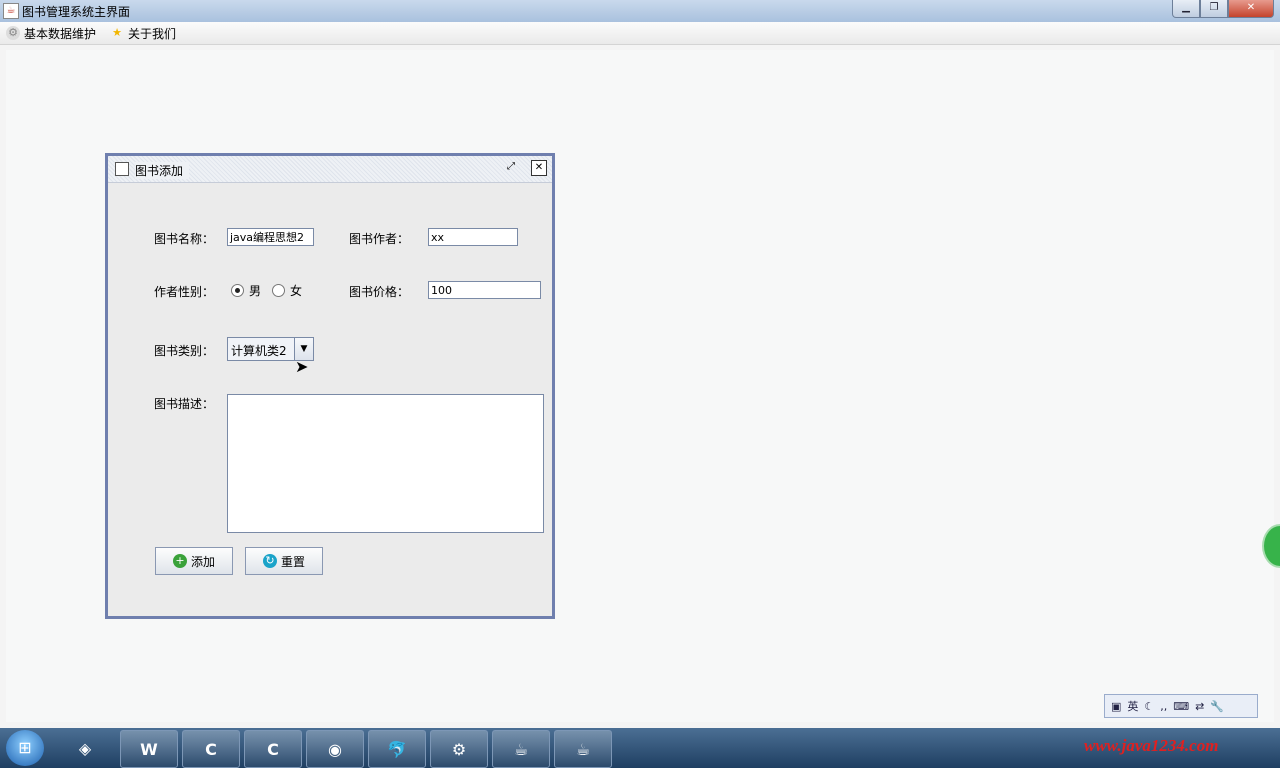 Image resolution: width=1280 pixels, height=768 pixels. I want to click on taskbar-camtasia-icon: C, so click(211, 749).